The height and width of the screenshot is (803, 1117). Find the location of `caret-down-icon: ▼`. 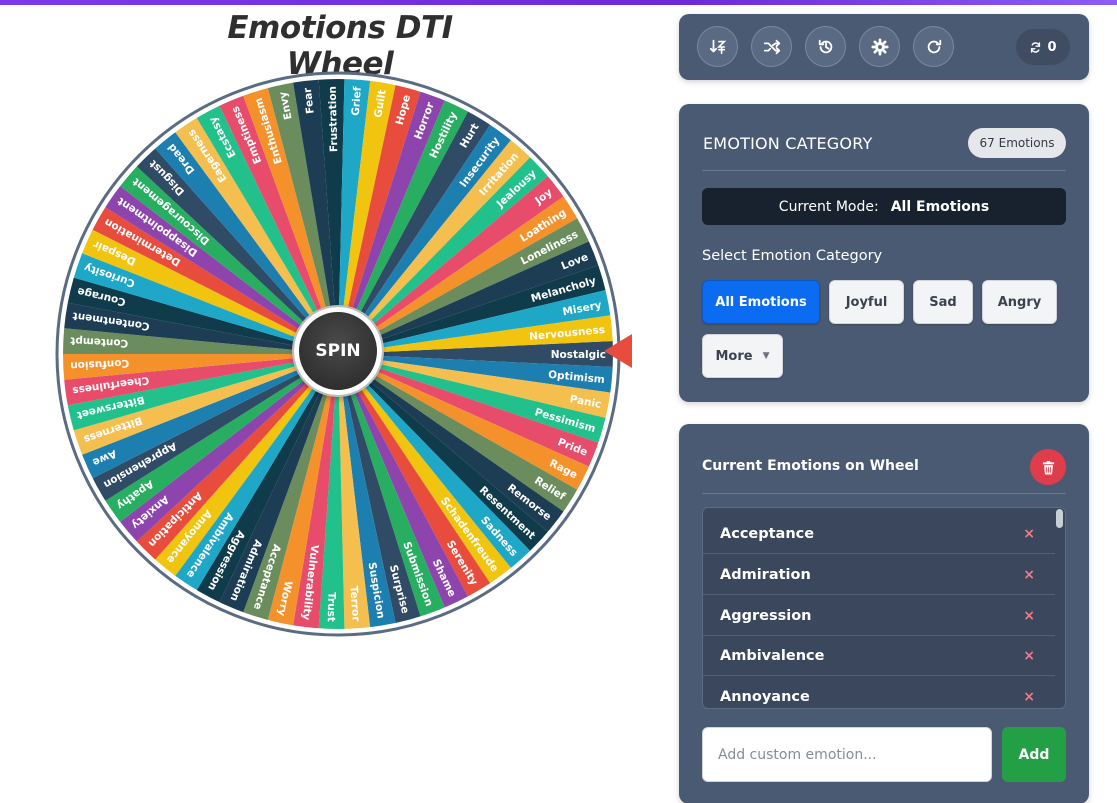

caret-down-icon: ▼ is located at coordinates (766, 356).